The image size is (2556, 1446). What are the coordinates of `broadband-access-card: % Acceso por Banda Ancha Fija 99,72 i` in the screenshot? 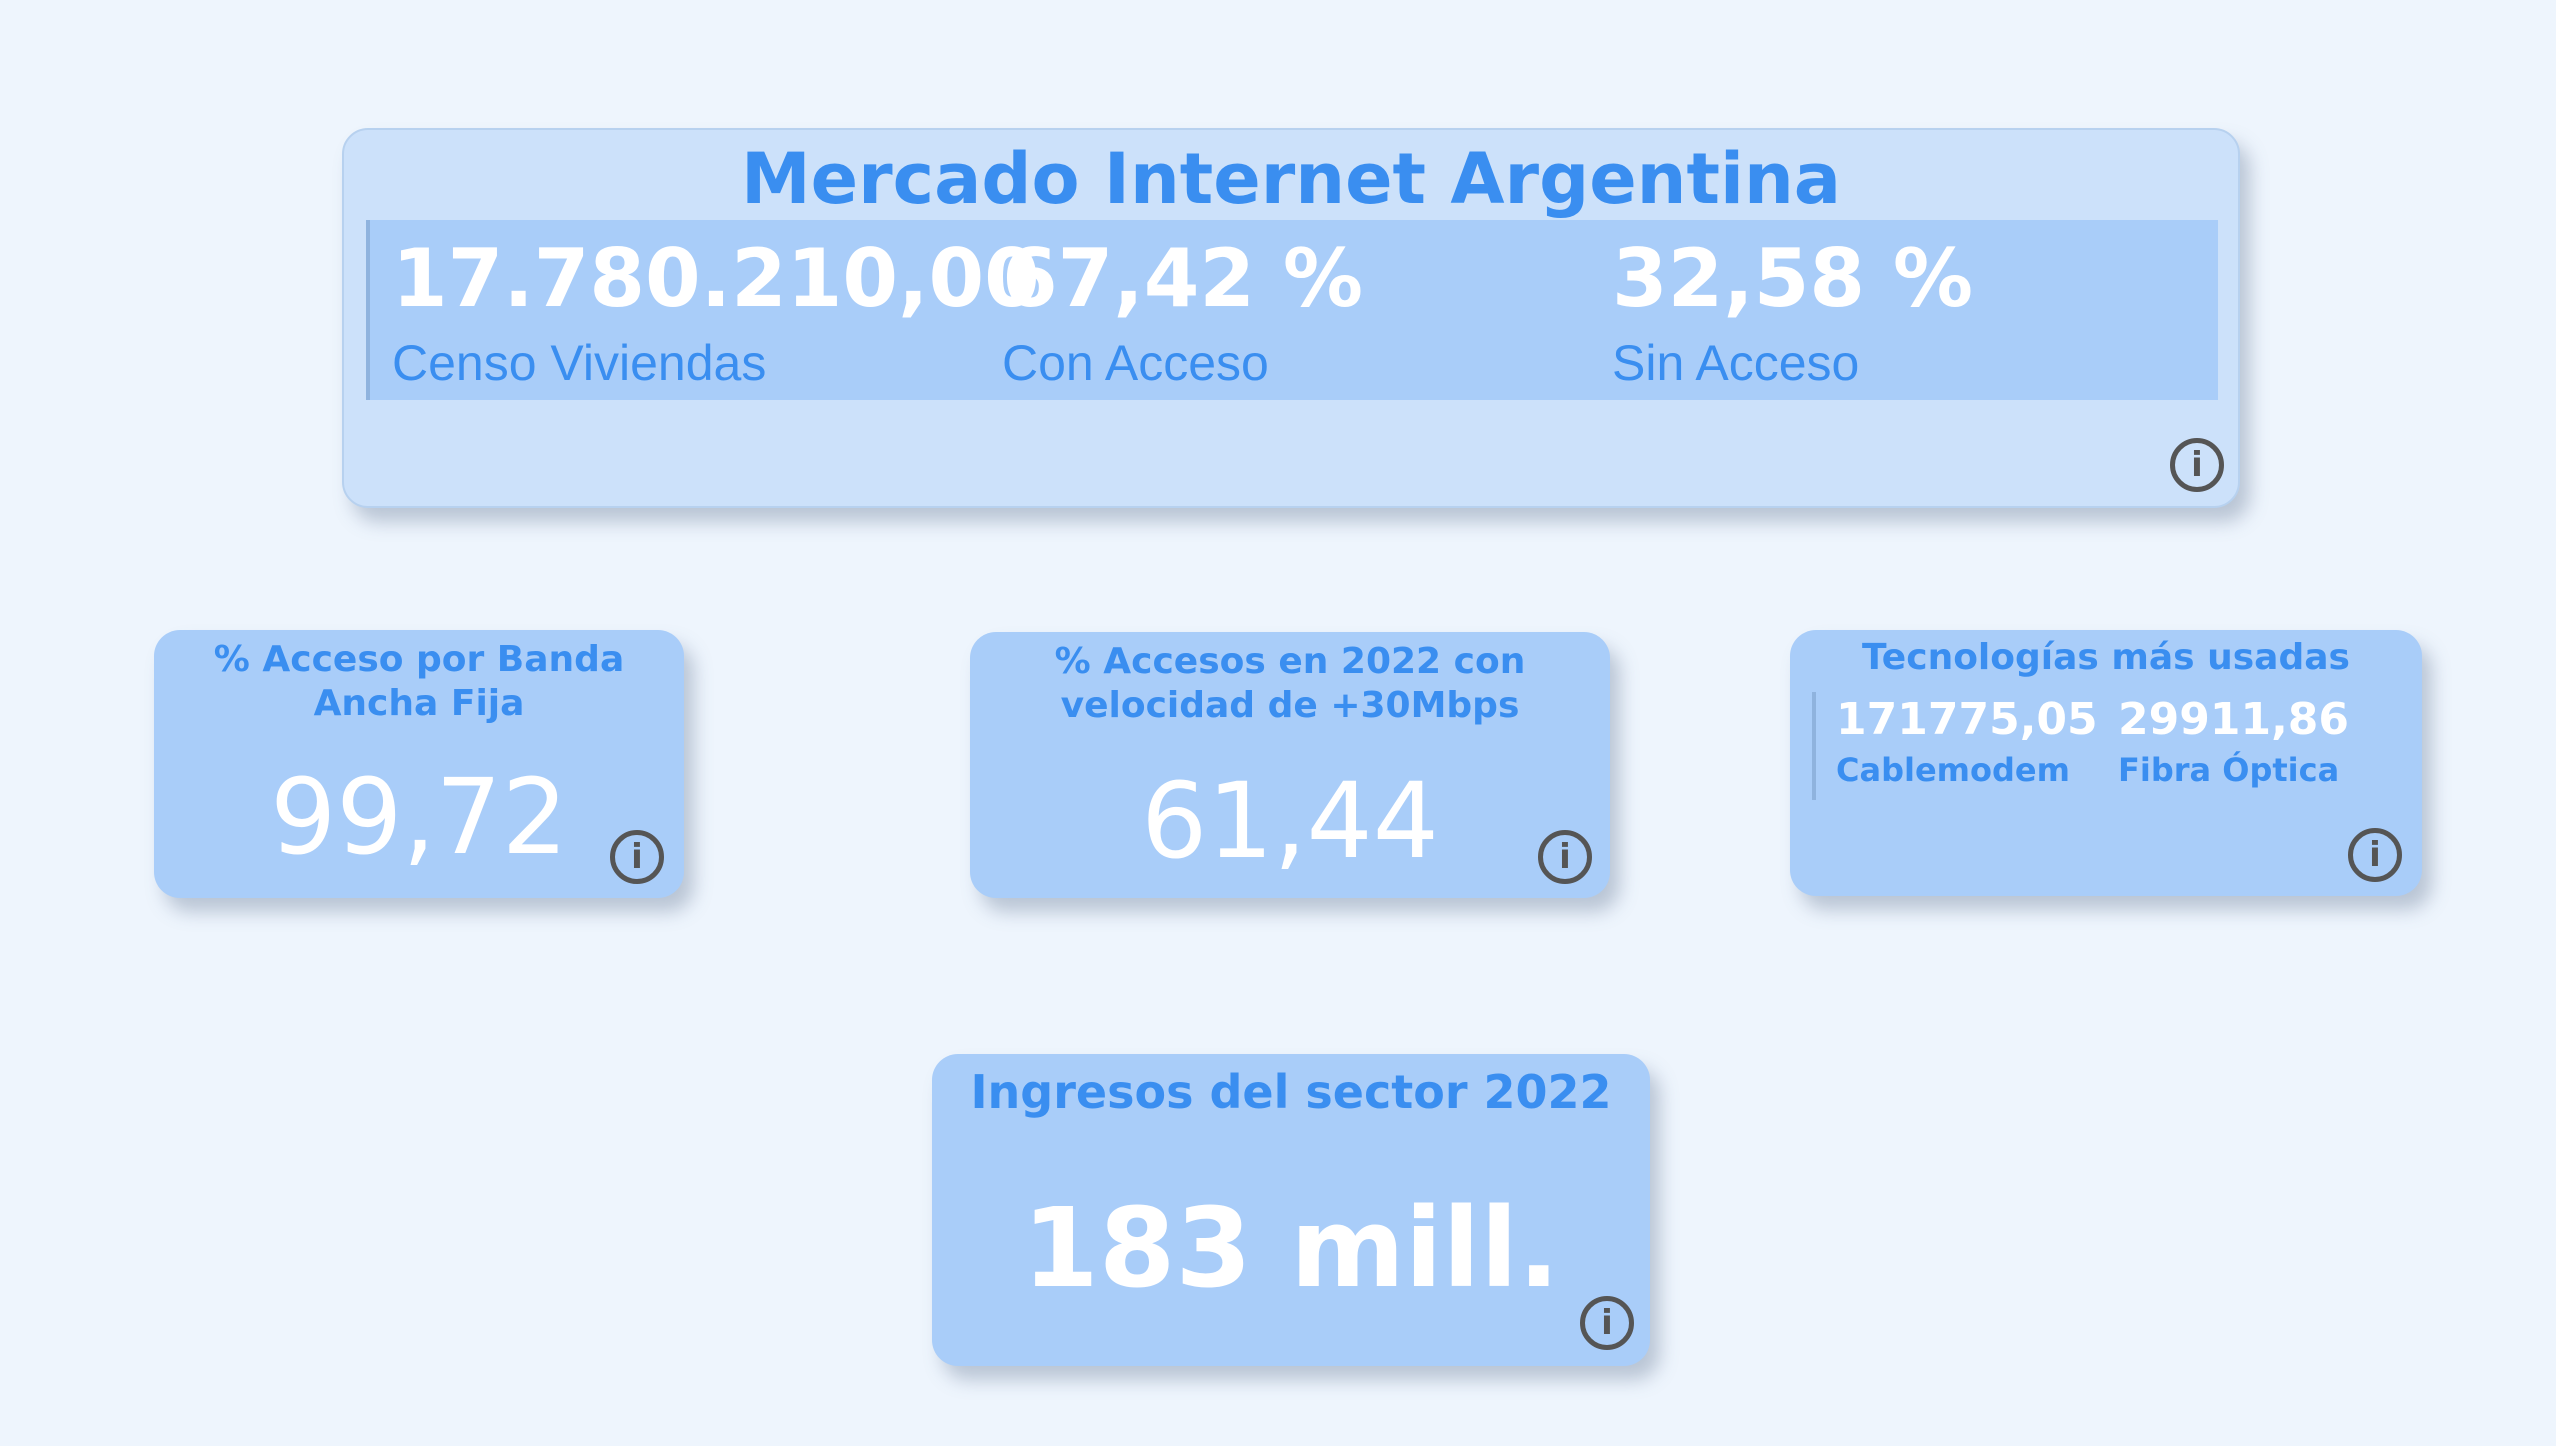 It's located at (419, 764).